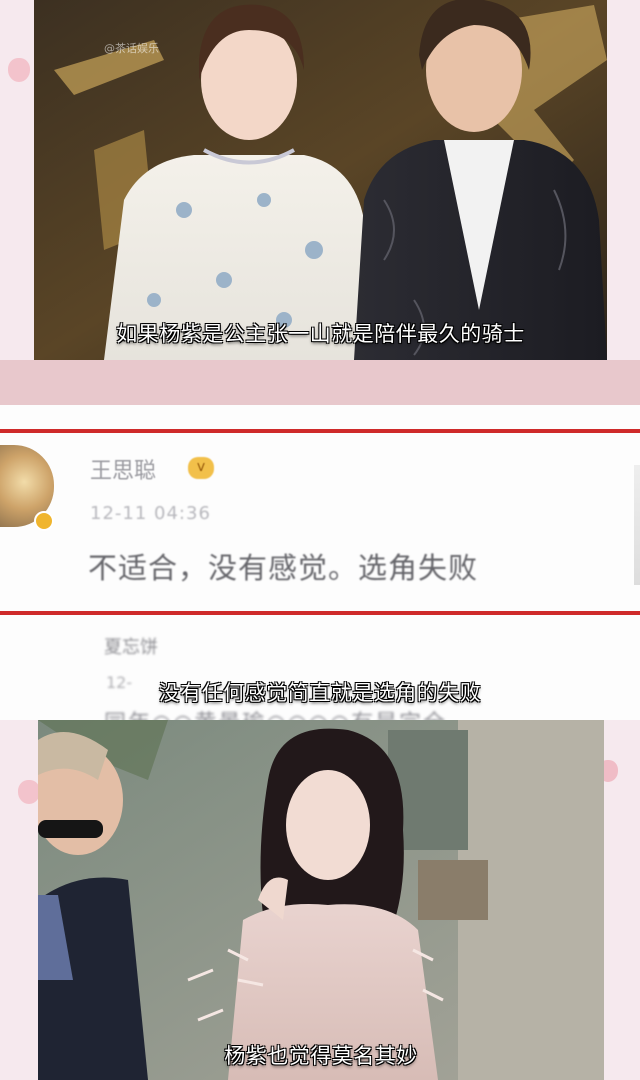  Describe the element at coordinates (150, 513) in the screenshot. I see `comment-timestamp: 12-11 04:36` at that location.